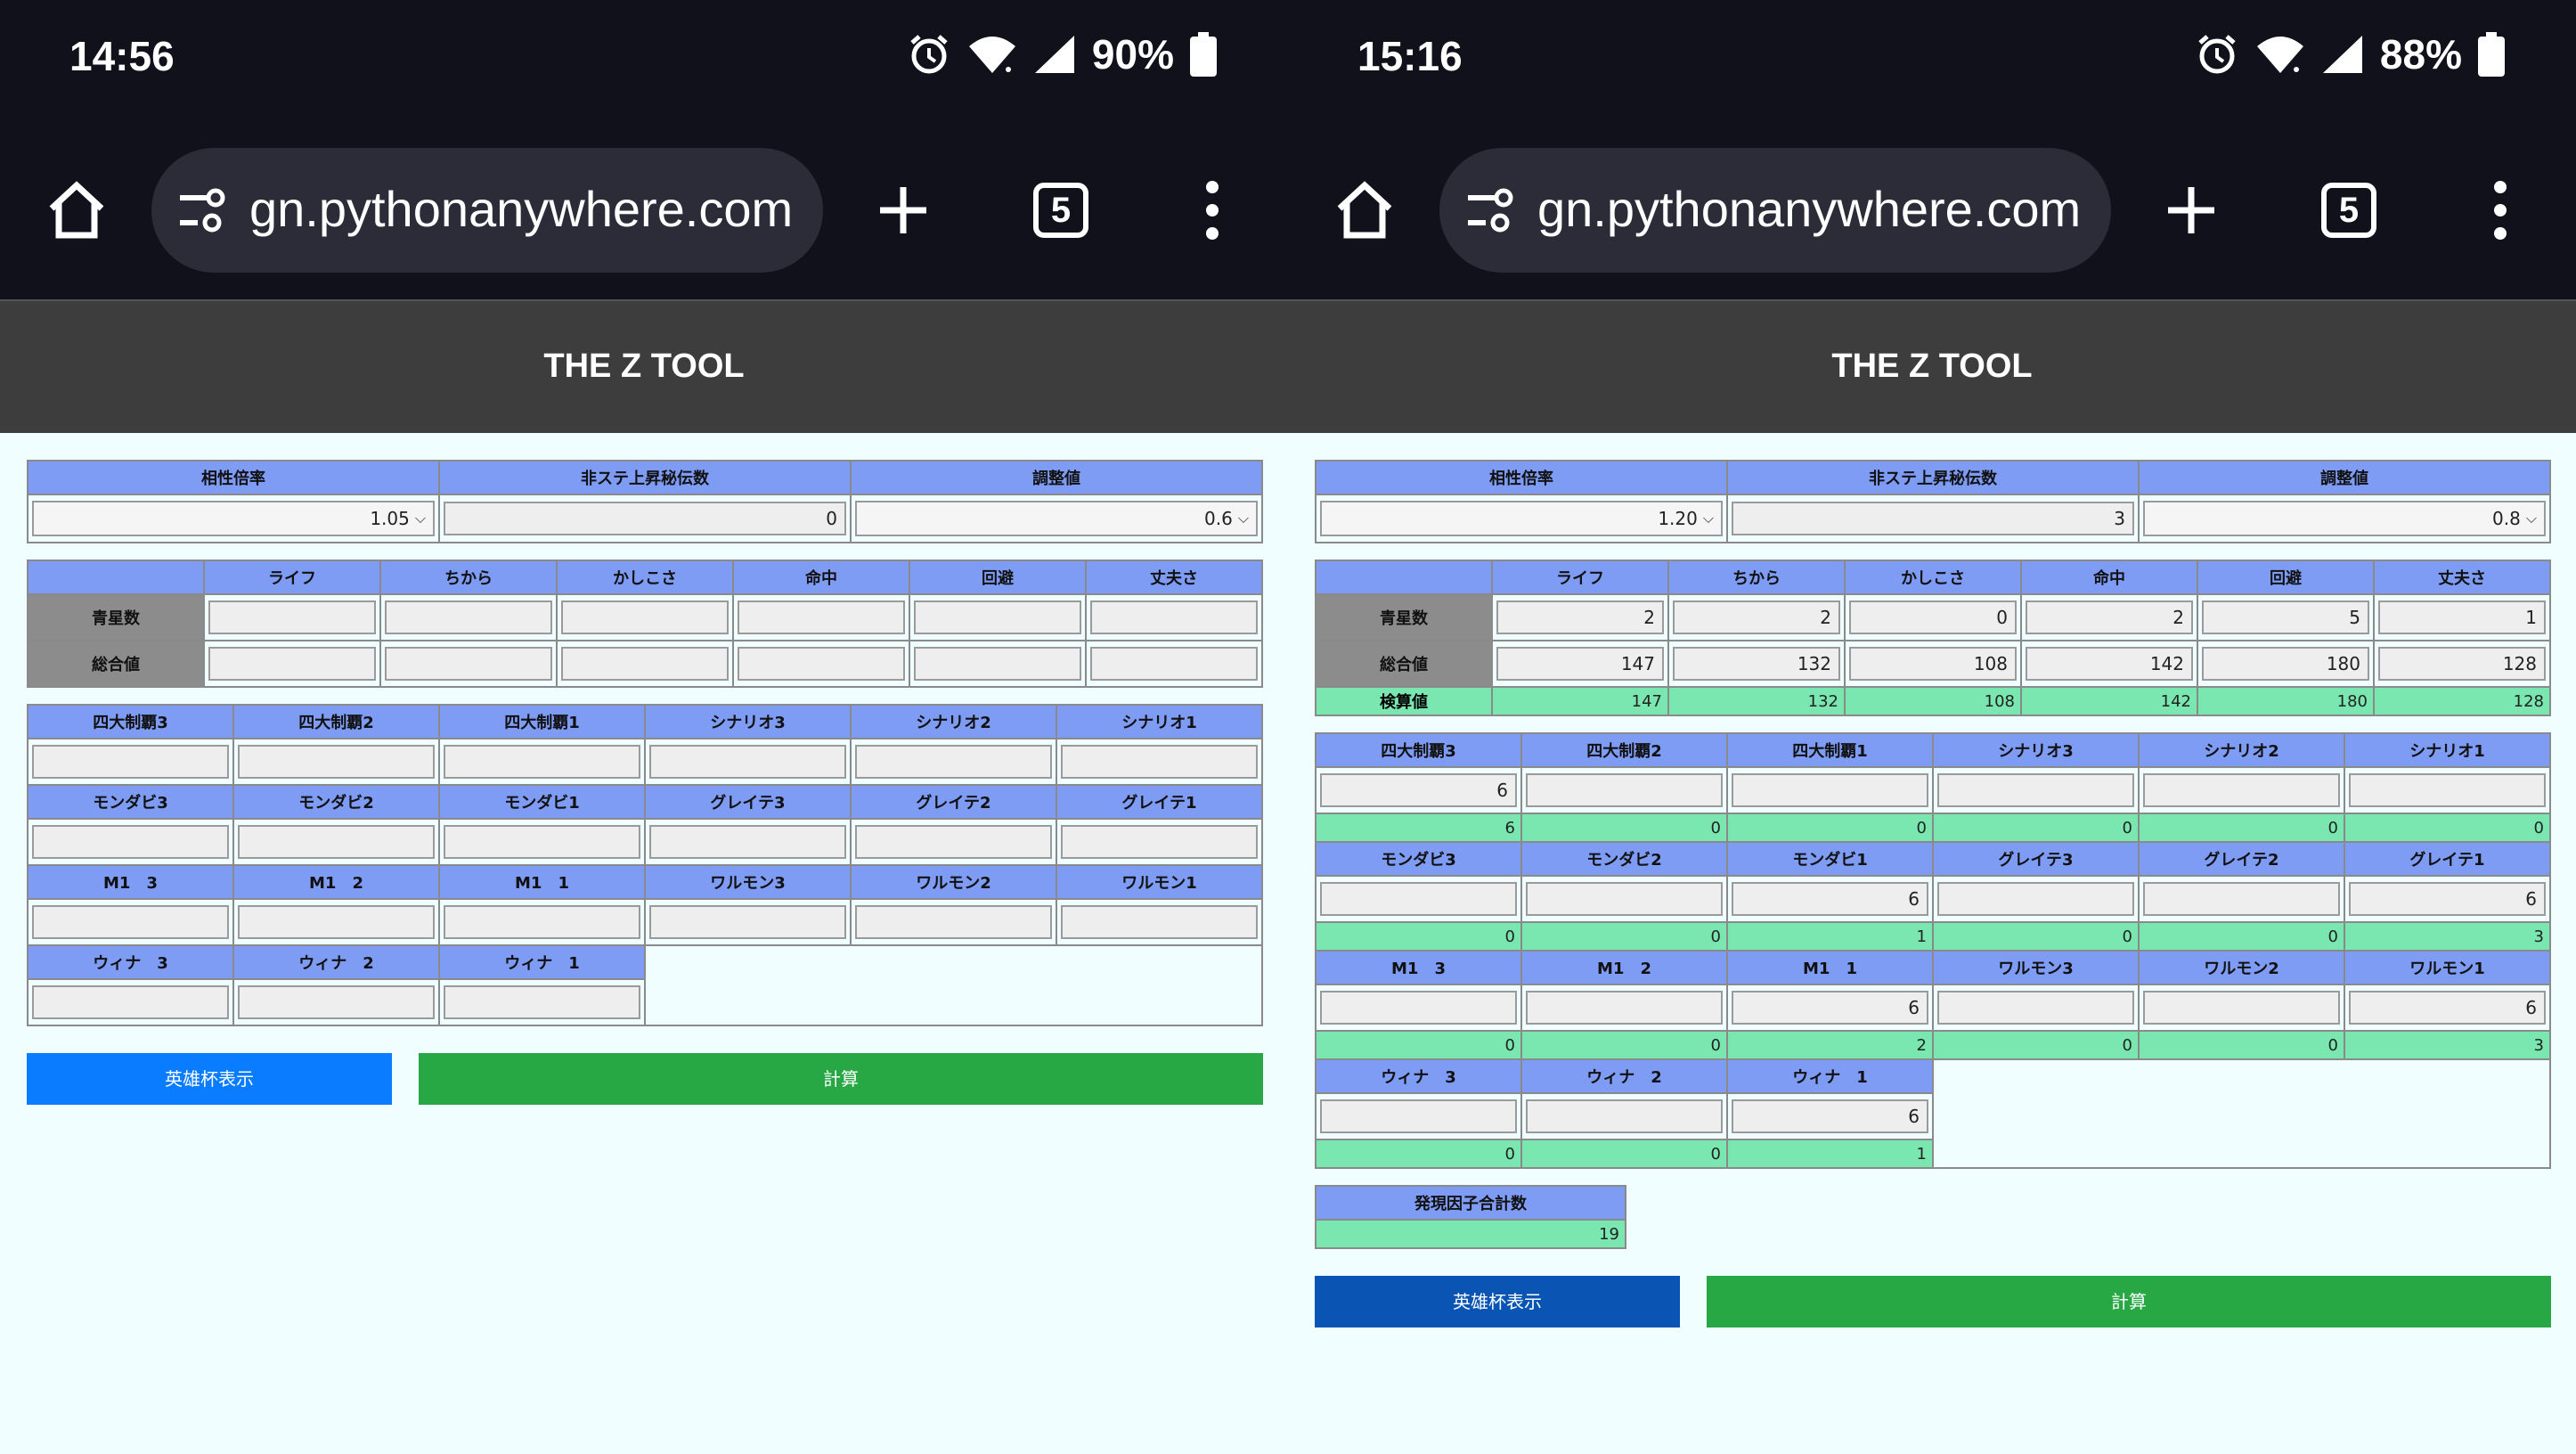  I want to click on grid-header: ワルモン3, so click(2036, 967).